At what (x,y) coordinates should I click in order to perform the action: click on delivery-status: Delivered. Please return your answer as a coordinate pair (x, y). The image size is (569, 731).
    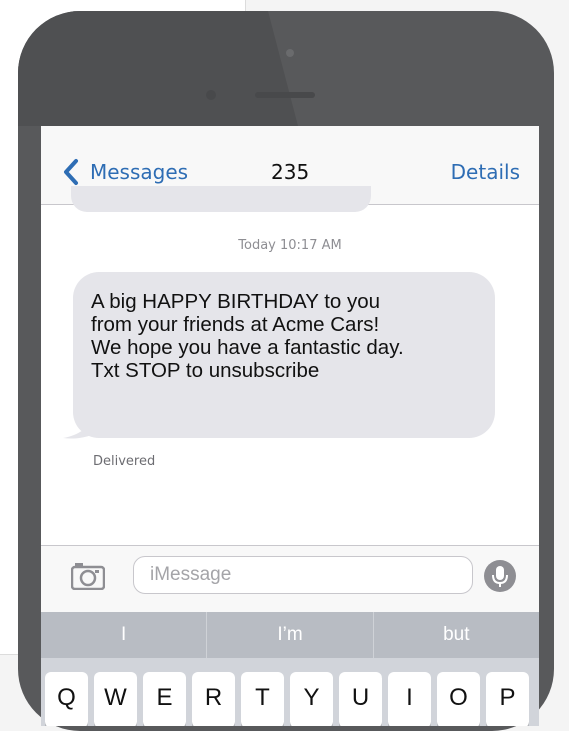
    Looking at the image, I should click on (124, 461).